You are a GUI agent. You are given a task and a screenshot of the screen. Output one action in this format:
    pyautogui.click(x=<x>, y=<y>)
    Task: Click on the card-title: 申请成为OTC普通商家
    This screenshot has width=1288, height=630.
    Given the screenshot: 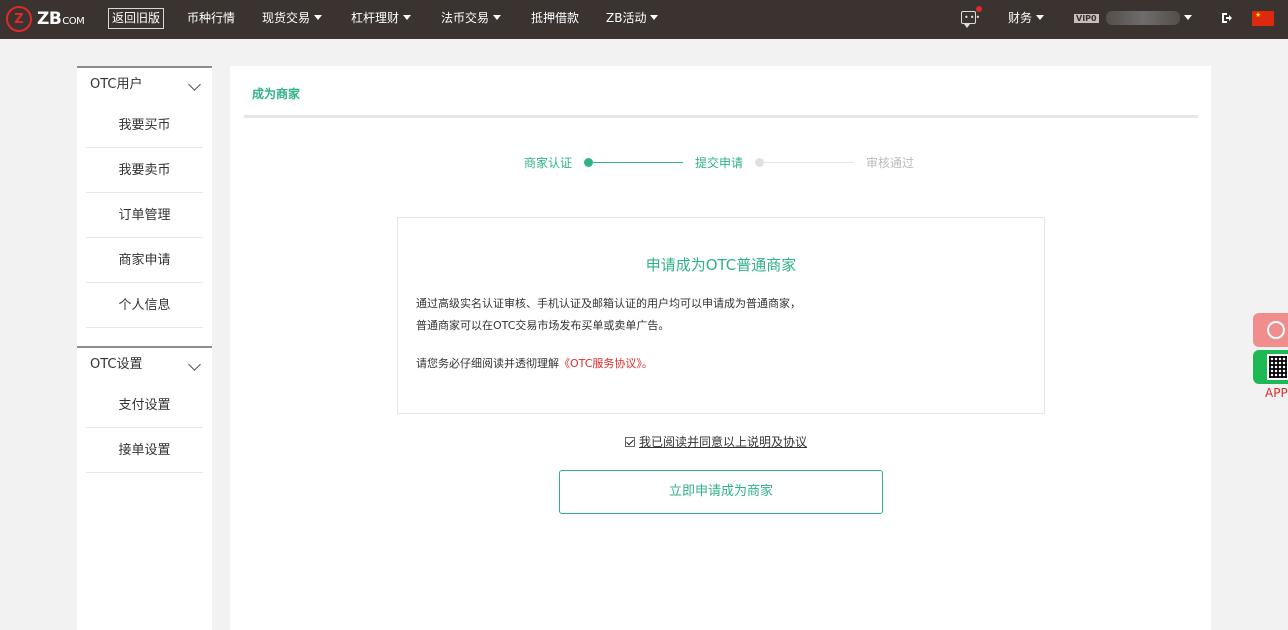 What is the action you would take?
    pyautogui.click(x=721, y=265)
    